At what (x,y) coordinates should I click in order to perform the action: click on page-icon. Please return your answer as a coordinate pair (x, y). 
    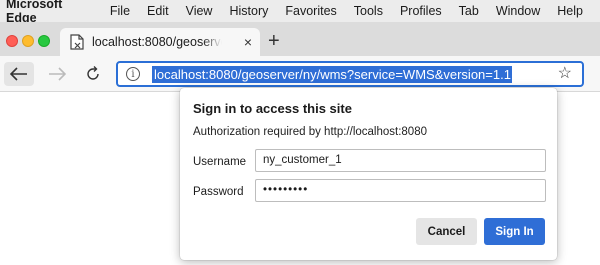
    Looking at the image, I should click on (77, 42).